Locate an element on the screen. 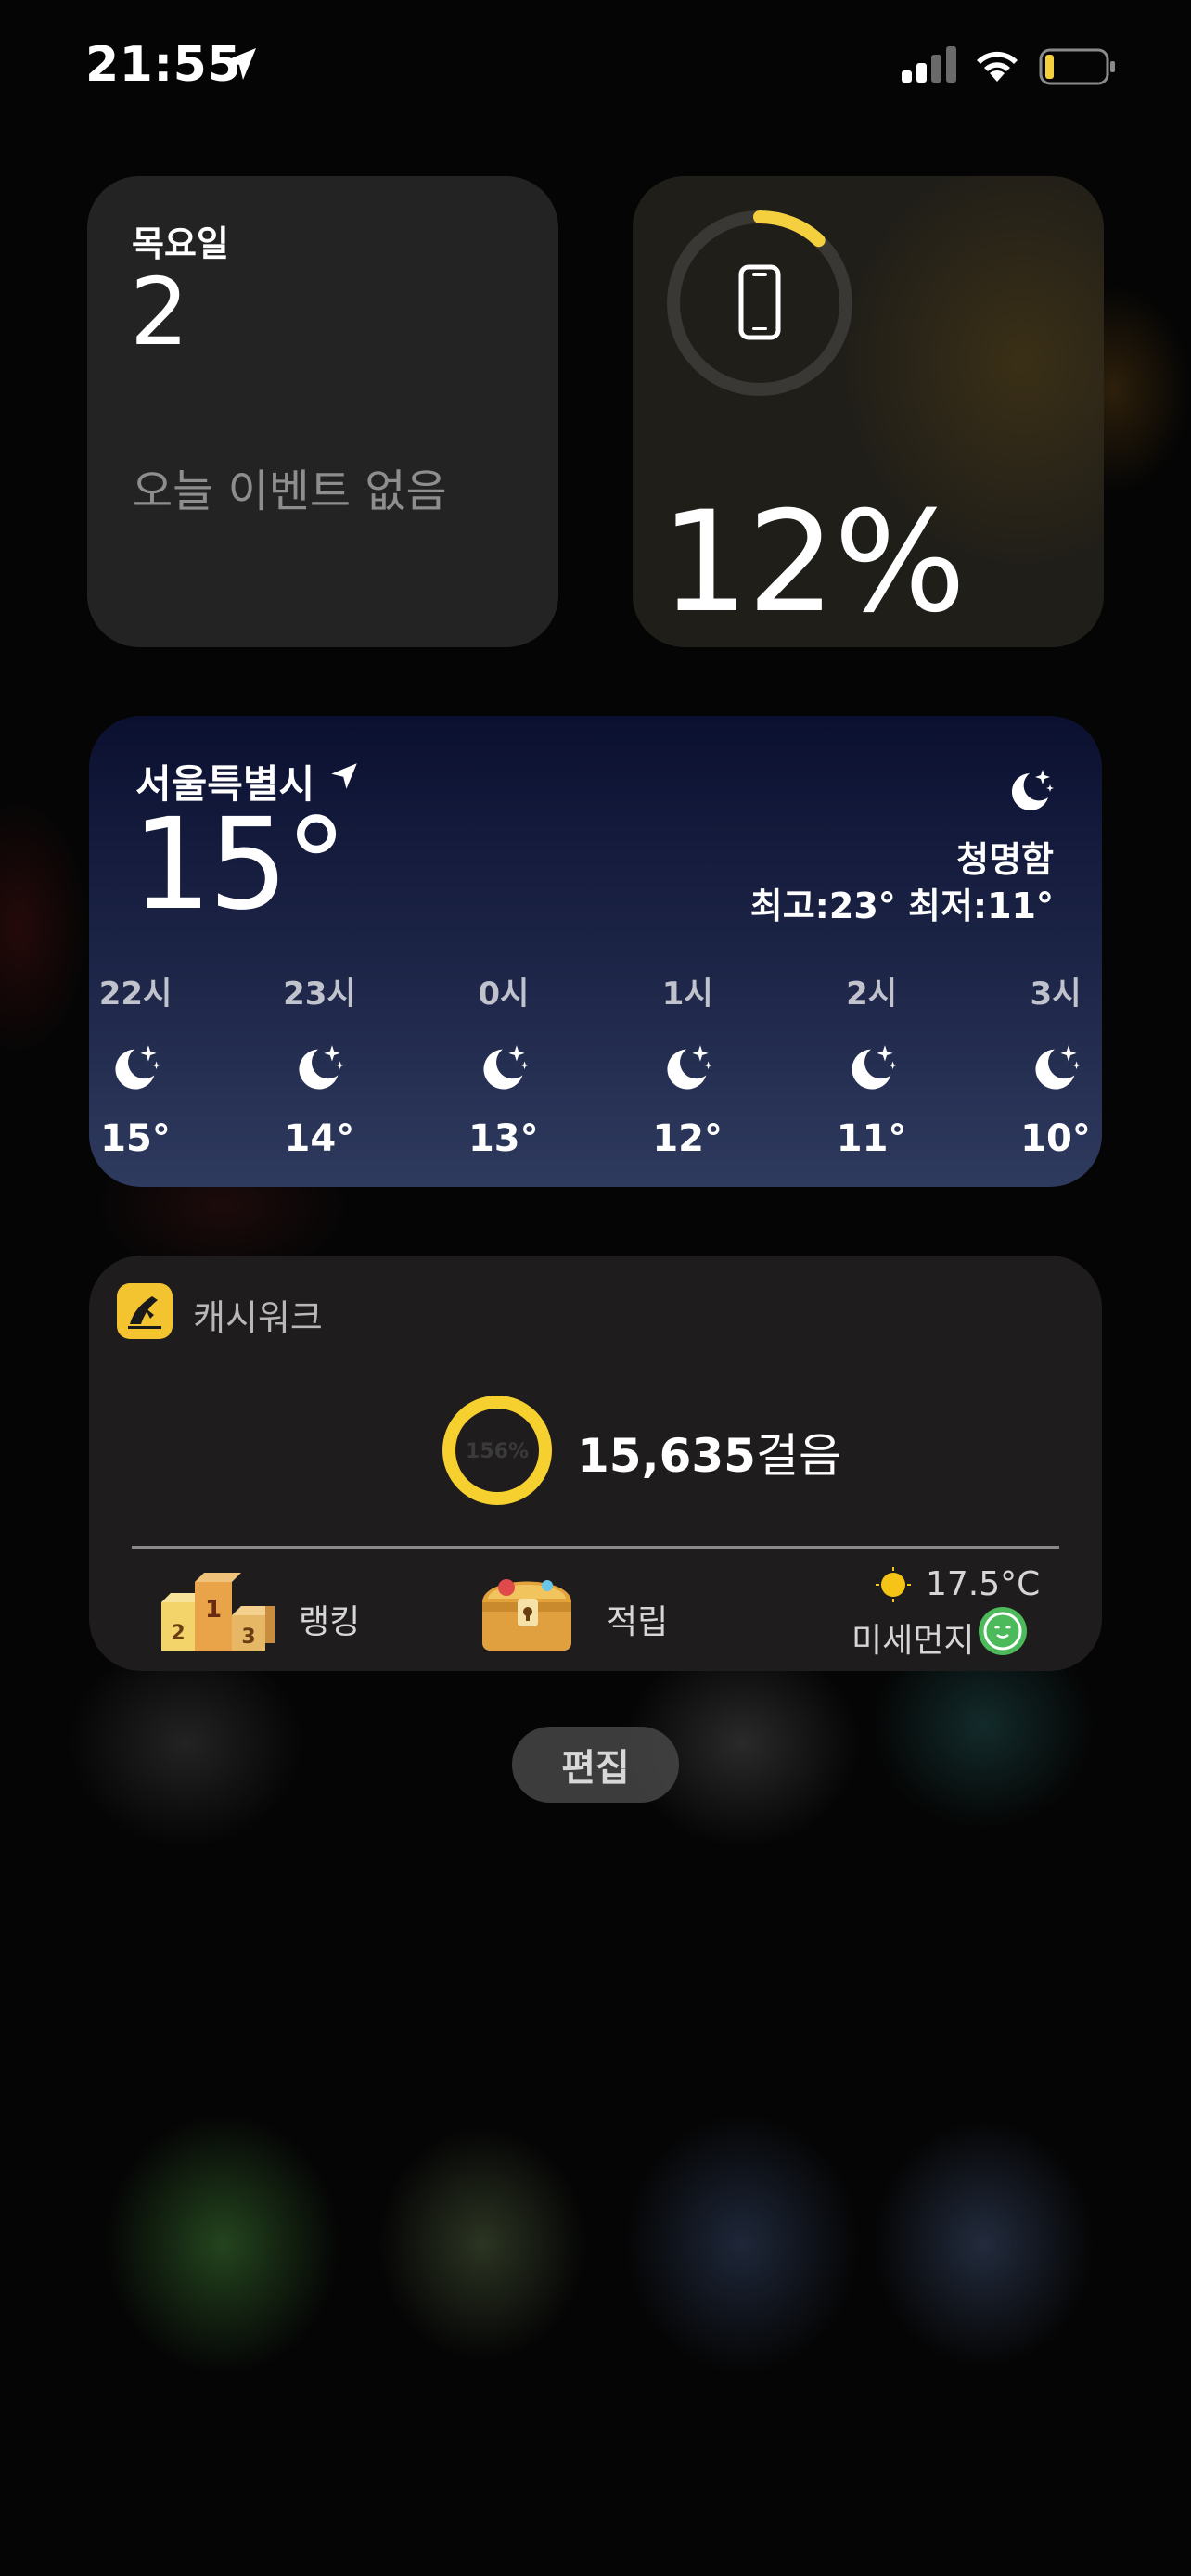 This screenshot has width=1191, height=2576. status-time: 21:55 is located at coordinates (164, 65).